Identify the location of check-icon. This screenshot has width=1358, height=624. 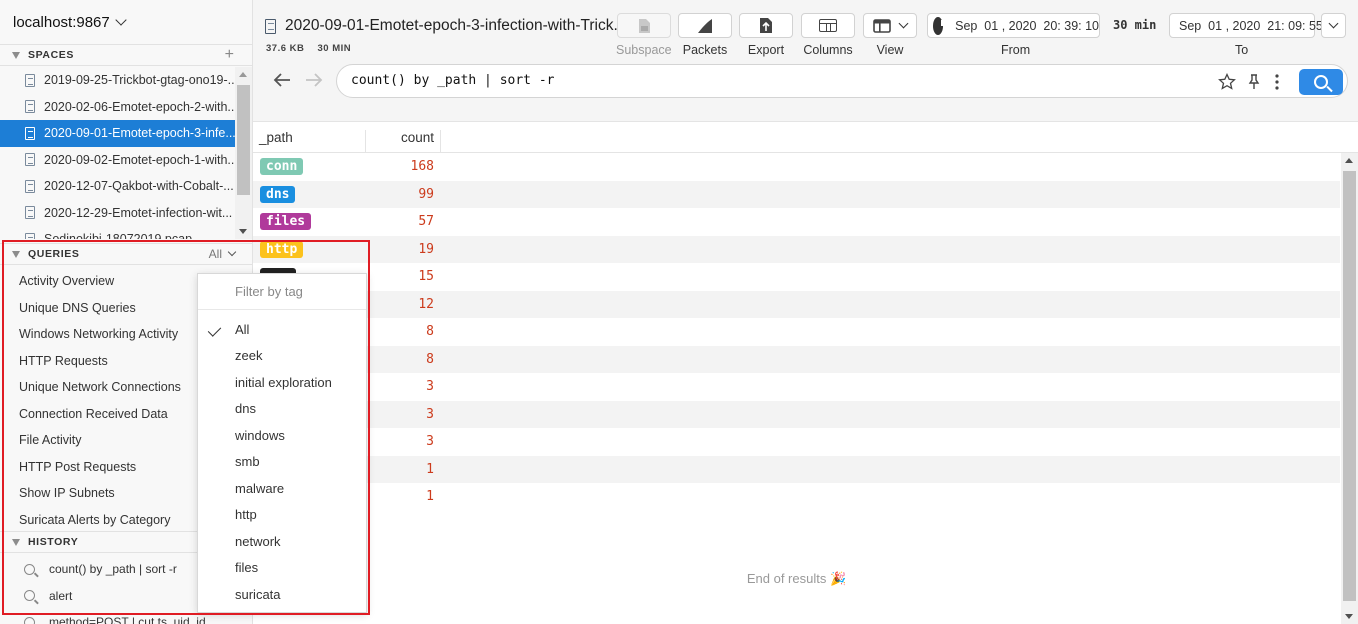
(214, 330).